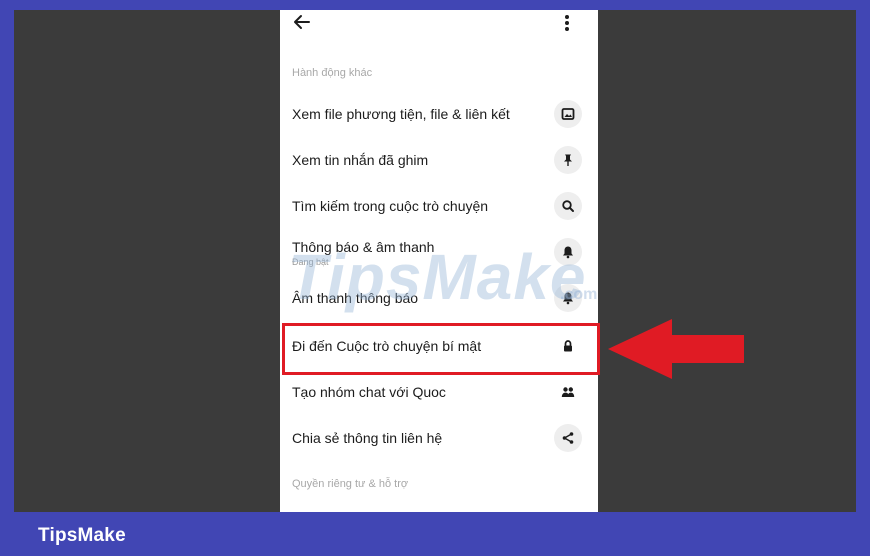  I want to click on red-arrow-icon, so click(676, 349).